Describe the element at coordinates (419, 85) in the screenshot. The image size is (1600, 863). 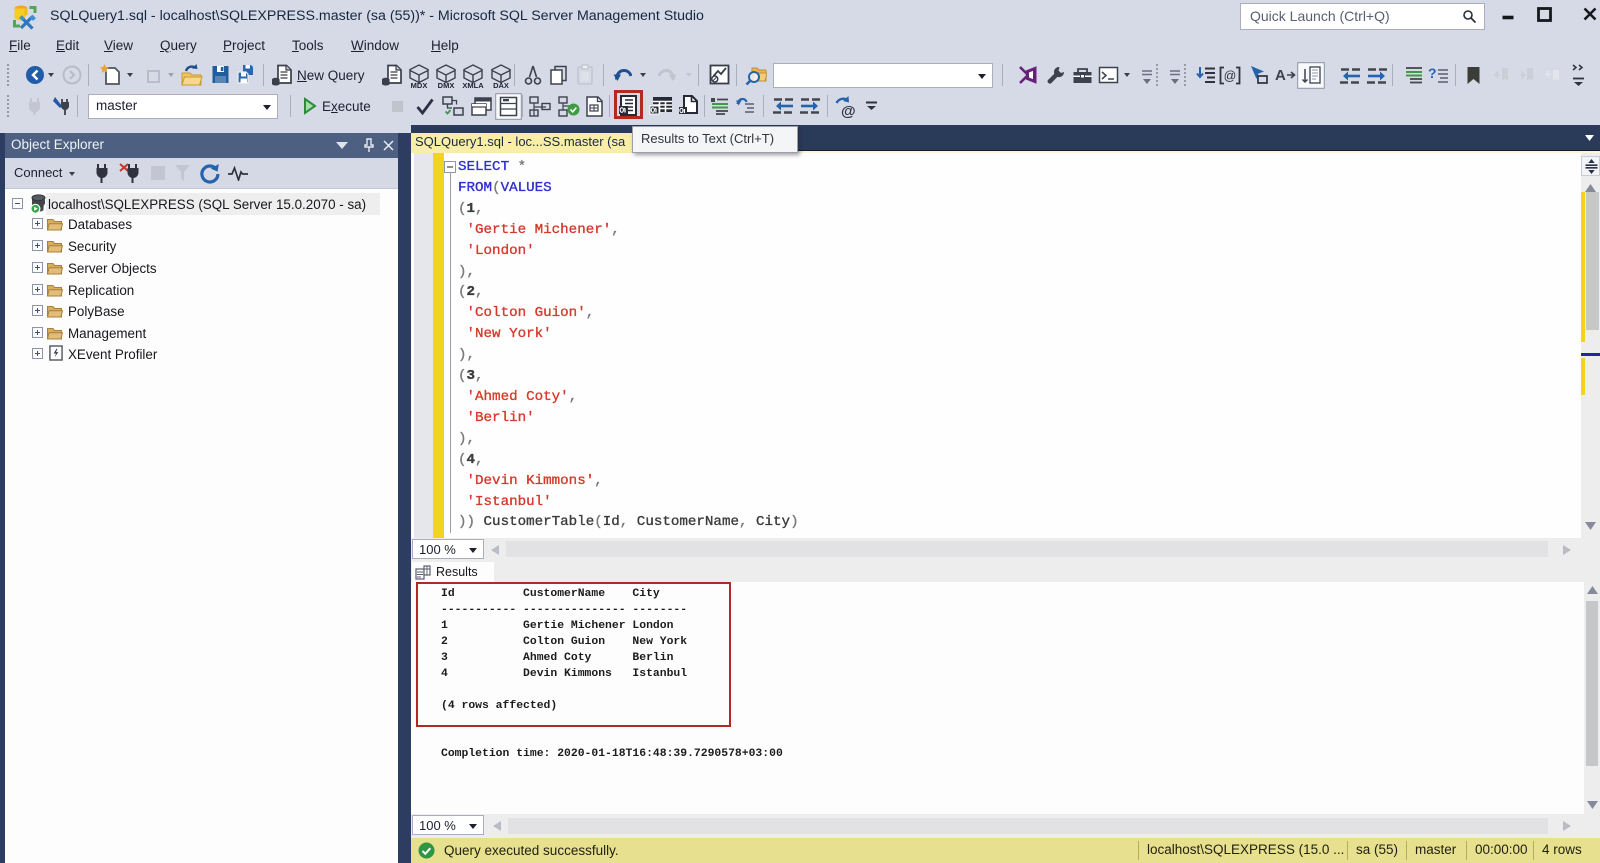
I see `svg-text: MDX` at that location.